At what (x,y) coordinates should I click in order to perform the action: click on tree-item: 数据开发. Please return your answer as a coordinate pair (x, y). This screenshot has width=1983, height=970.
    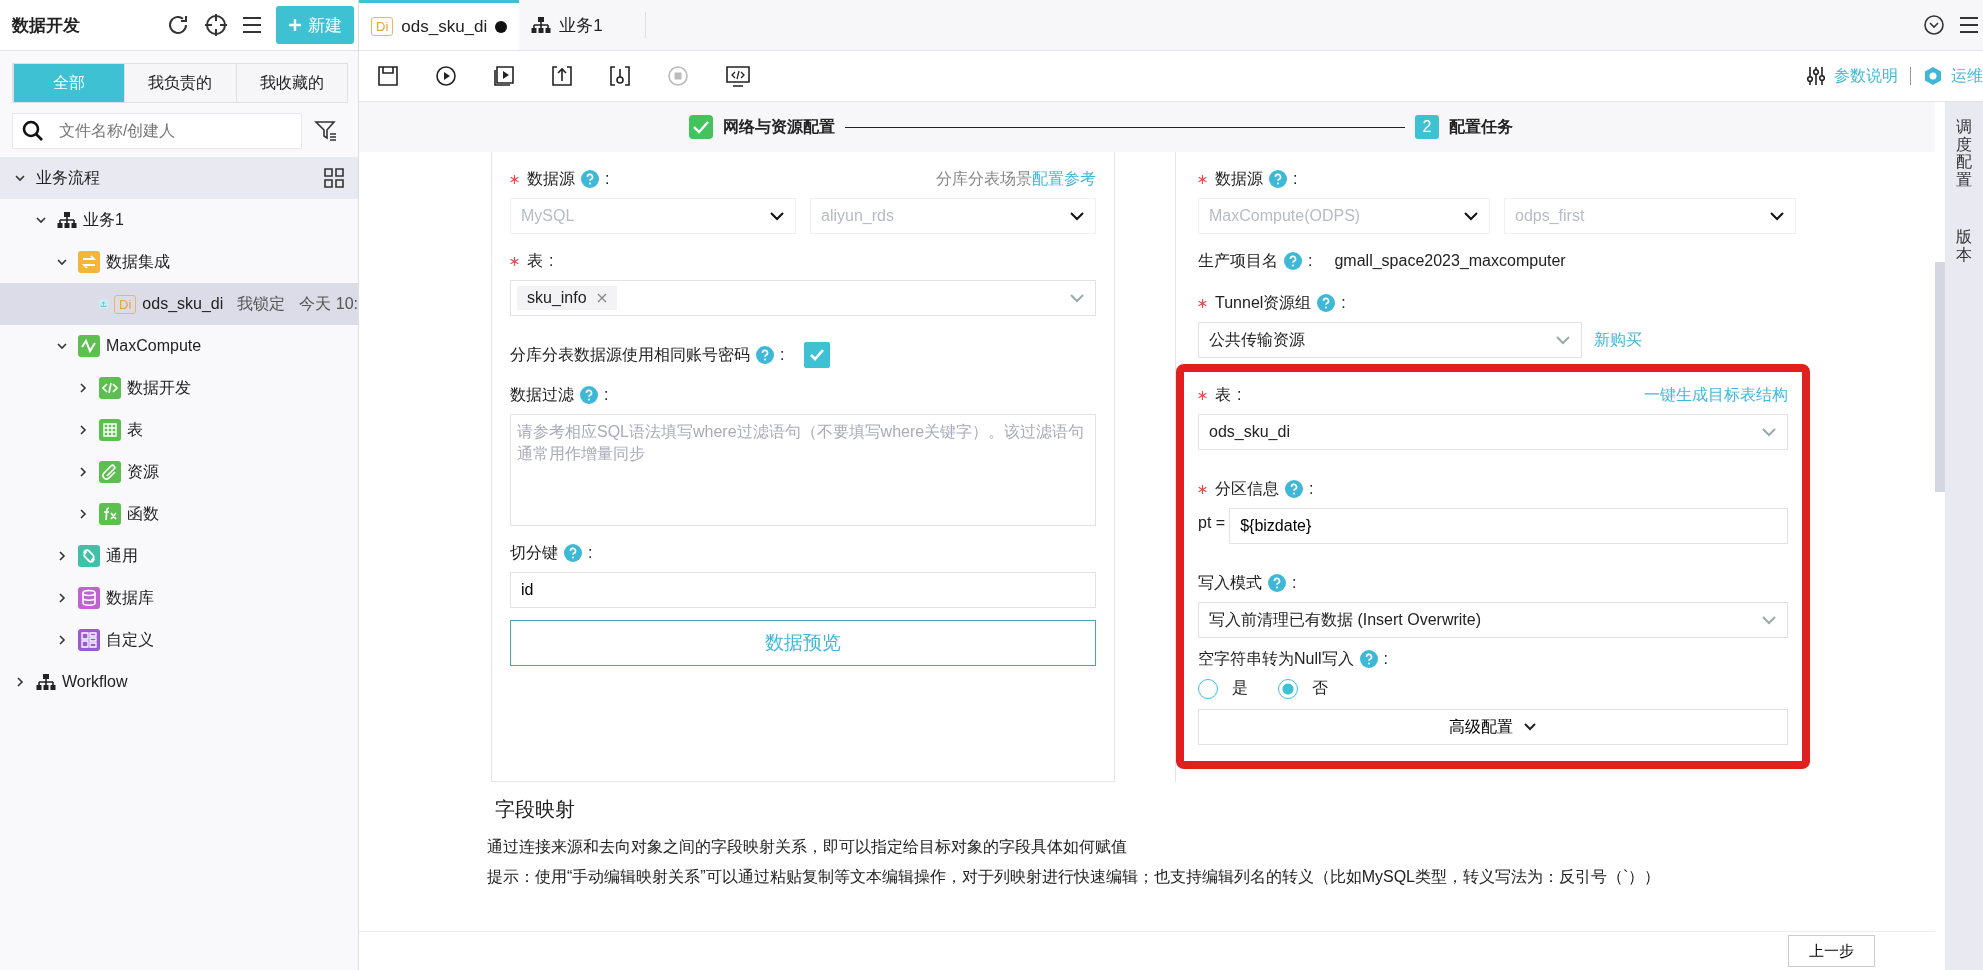
    Looking at the image, I should click on (179, 388).